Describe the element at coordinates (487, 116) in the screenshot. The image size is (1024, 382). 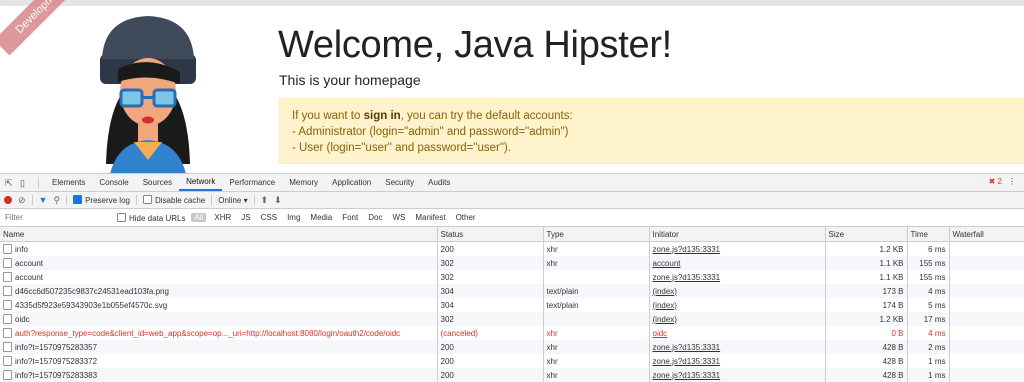
I see `alert-text: , you can try the default accounts:` at that location.